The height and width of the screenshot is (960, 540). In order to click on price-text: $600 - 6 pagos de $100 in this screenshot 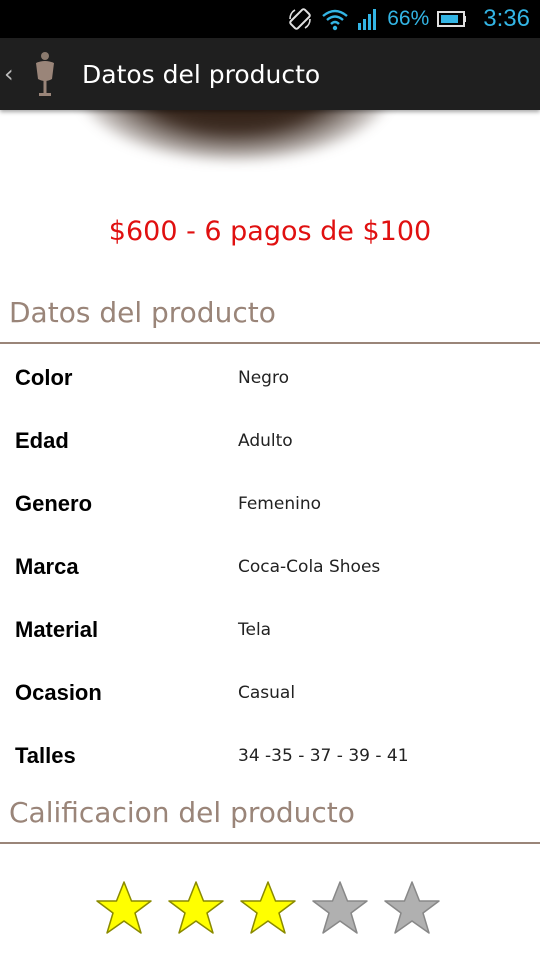, I will do `click(270, 231)`.